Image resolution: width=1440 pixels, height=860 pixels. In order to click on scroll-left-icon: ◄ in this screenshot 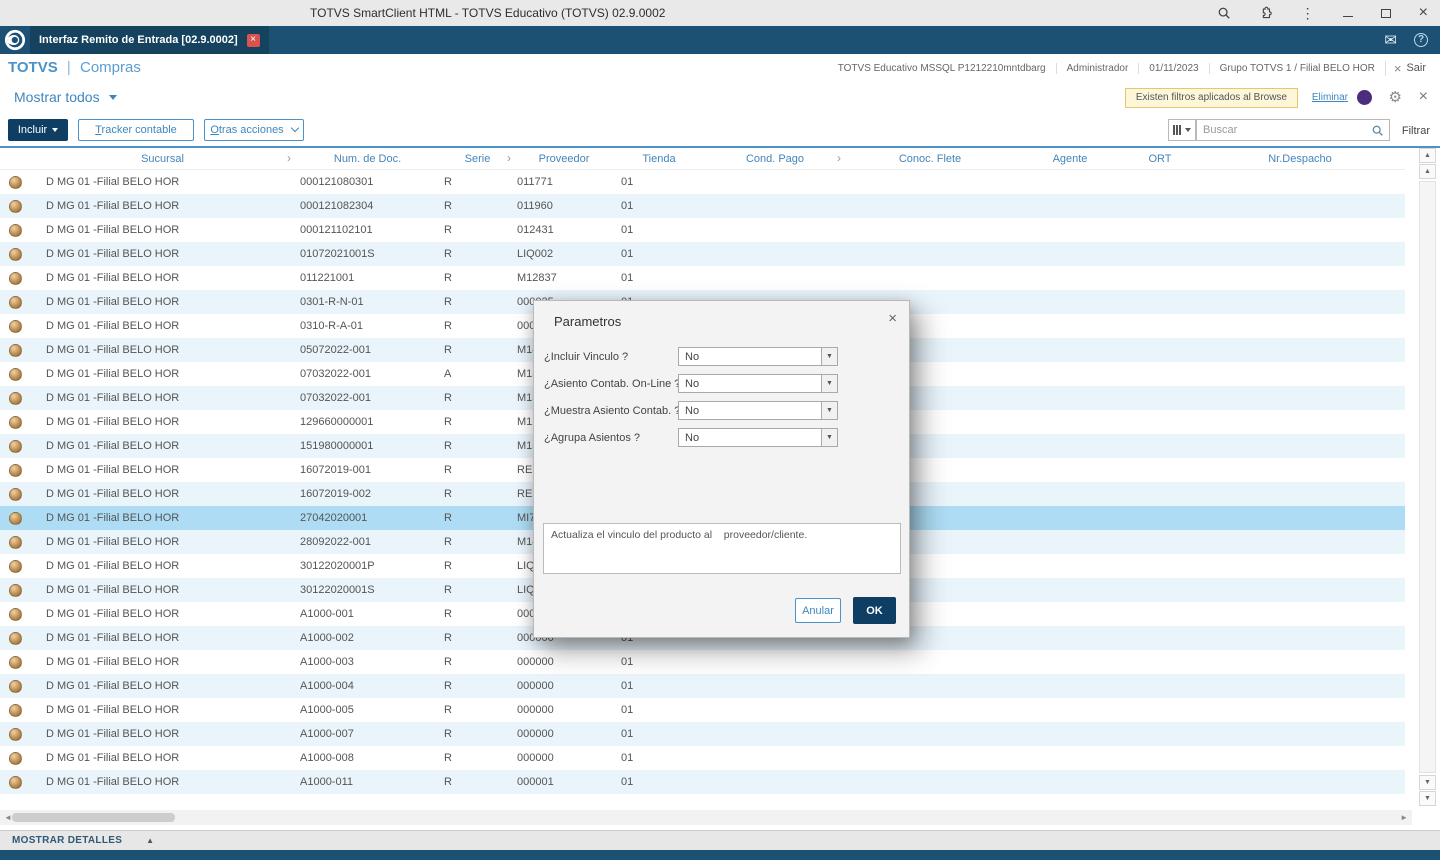, I will do `click(8, 817)`.